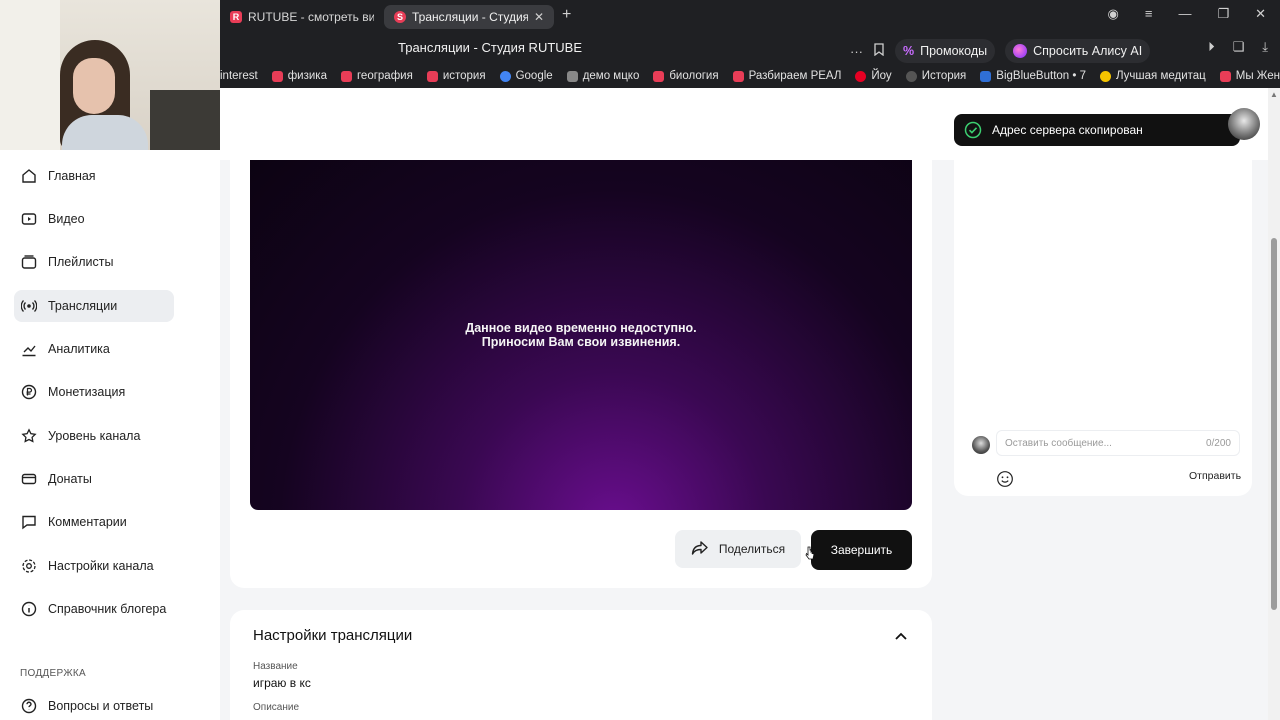  I want to click on media-icon: ⏵, so click(1211, 47).